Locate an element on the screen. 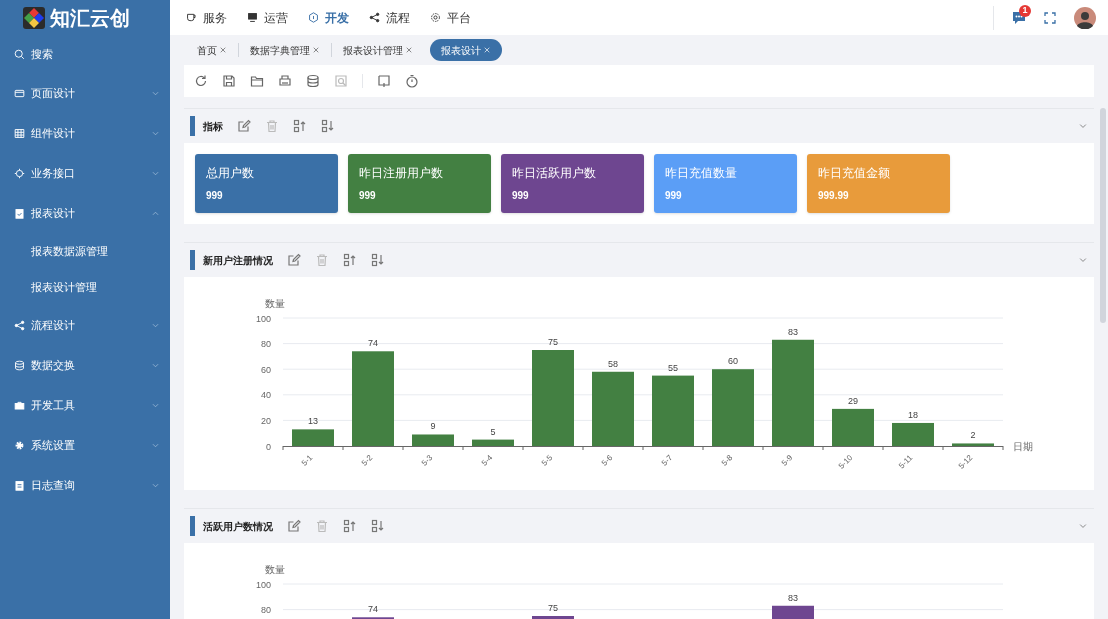 This screenshot has height=619, width=1108. card-label: 昨日充值数量 is located at coordinates (701, 173).